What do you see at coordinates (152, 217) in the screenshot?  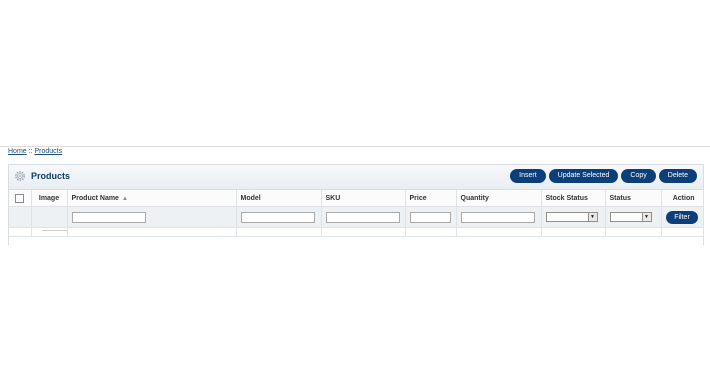 I see `filter-cell-product-name` at bounding box center [152, 217].